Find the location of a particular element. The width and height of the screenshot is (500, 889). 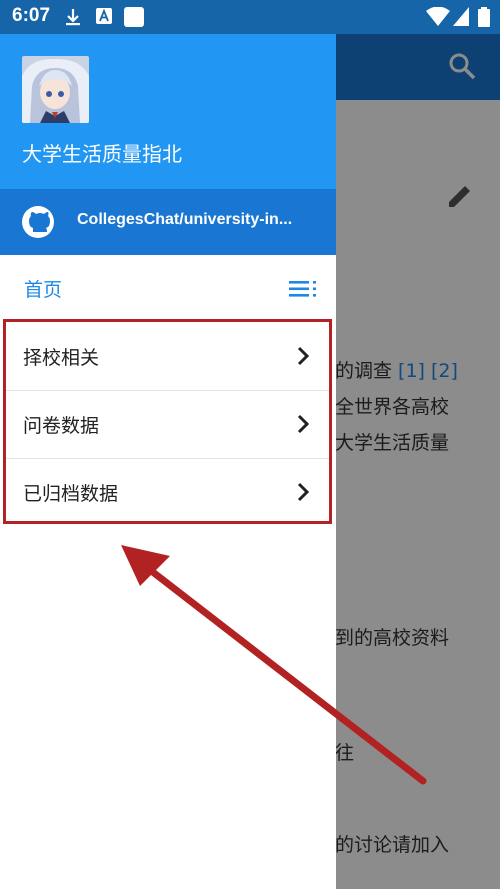

signal-icon is located at coordinates (461, 16).